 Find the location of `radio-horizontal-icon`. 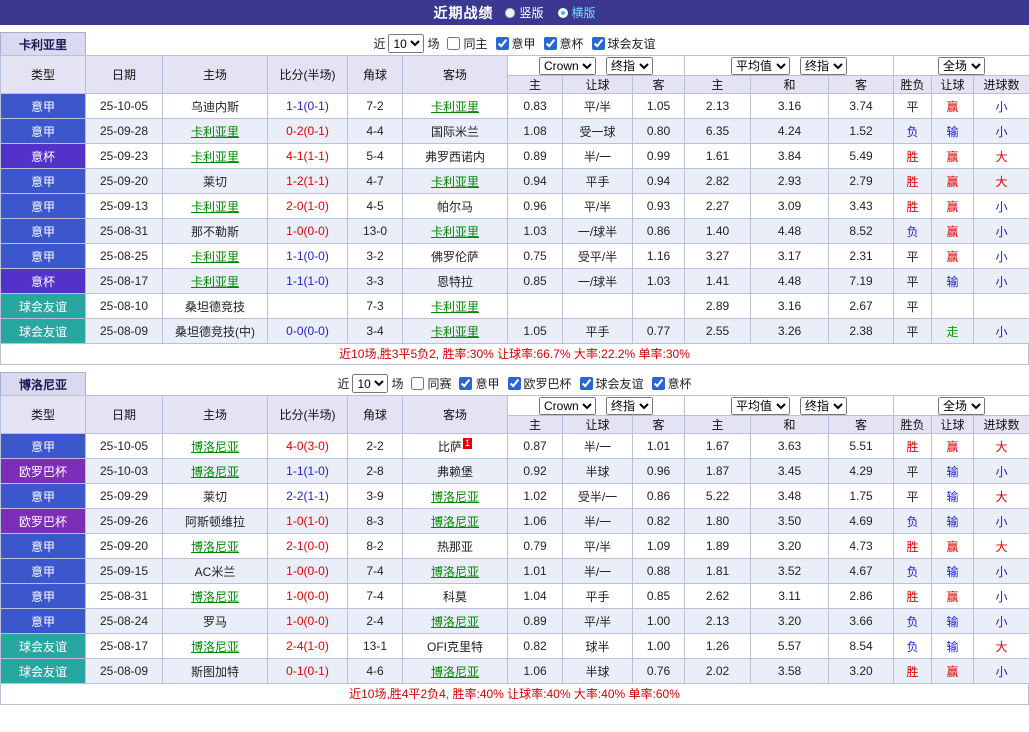

radio-horizontal-icon is located at coordinates (562, 12).